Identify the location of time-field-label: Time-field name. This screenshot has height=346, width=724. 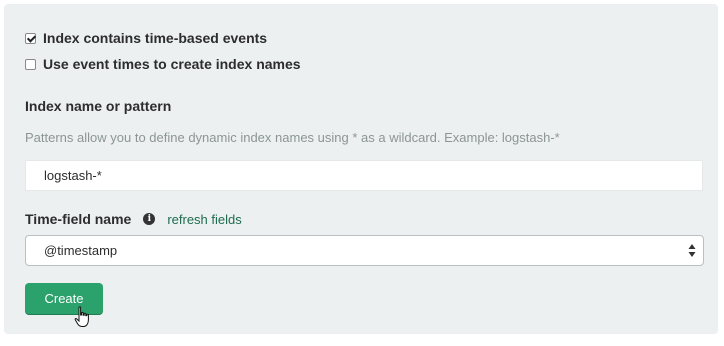
(78, 219).